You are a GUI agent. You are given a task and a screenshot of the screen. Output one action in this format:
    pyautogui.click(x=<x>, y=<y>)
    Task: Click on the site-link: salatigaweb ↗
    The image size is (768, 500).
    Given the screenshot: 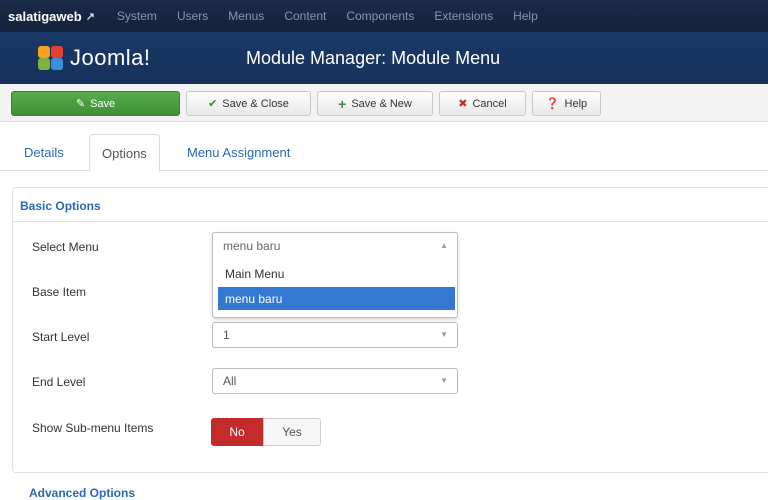 What is the action you would take?
    pyautogui.click(x=47, y=16)
    